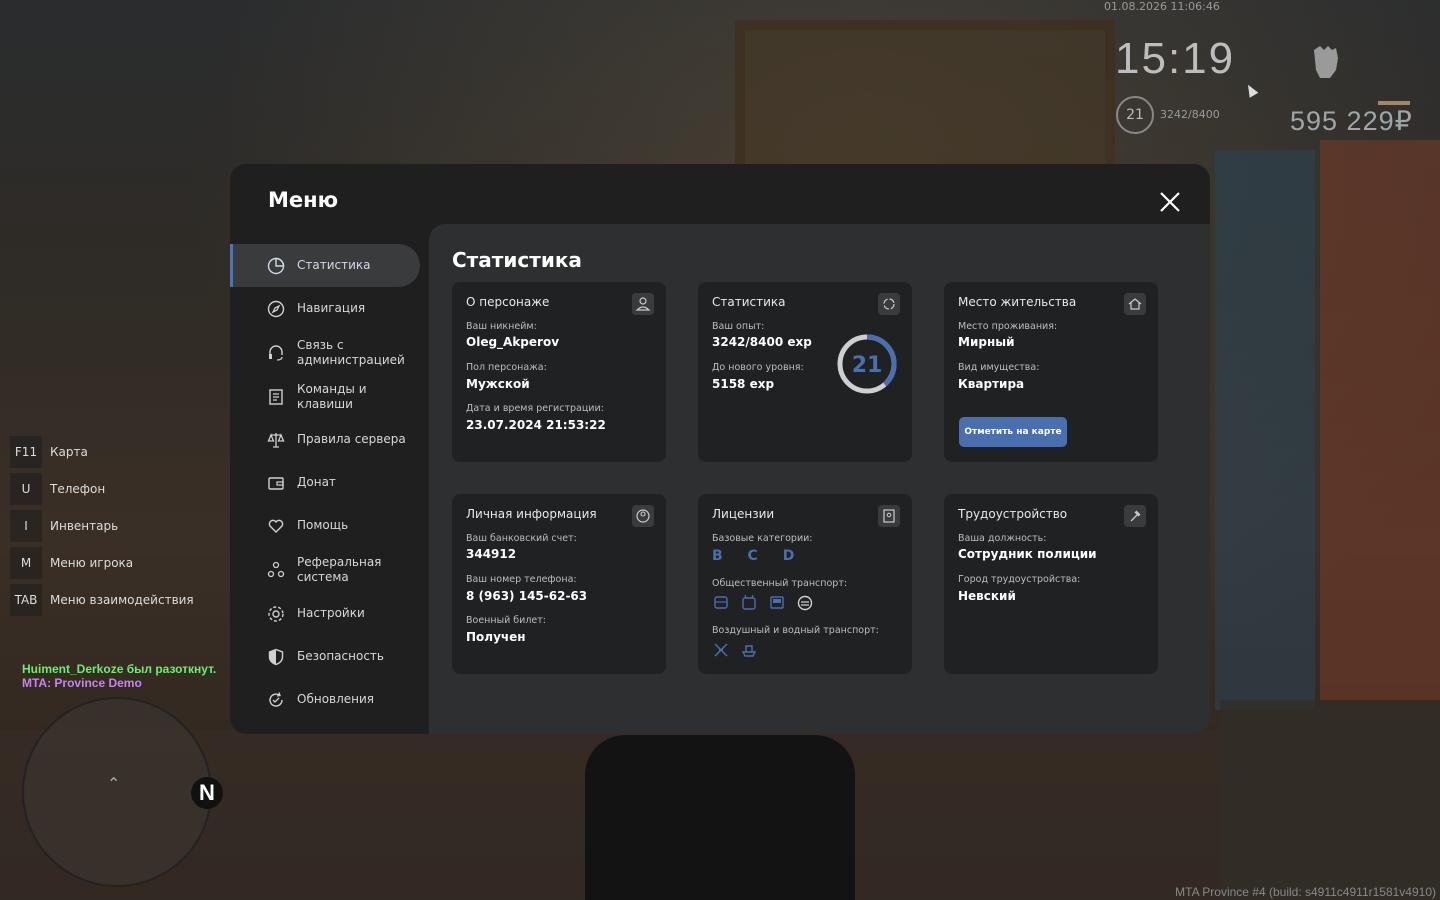 This screenshot has width=1440, height=900. I want to click on fist-icon, so click(1326, 62).